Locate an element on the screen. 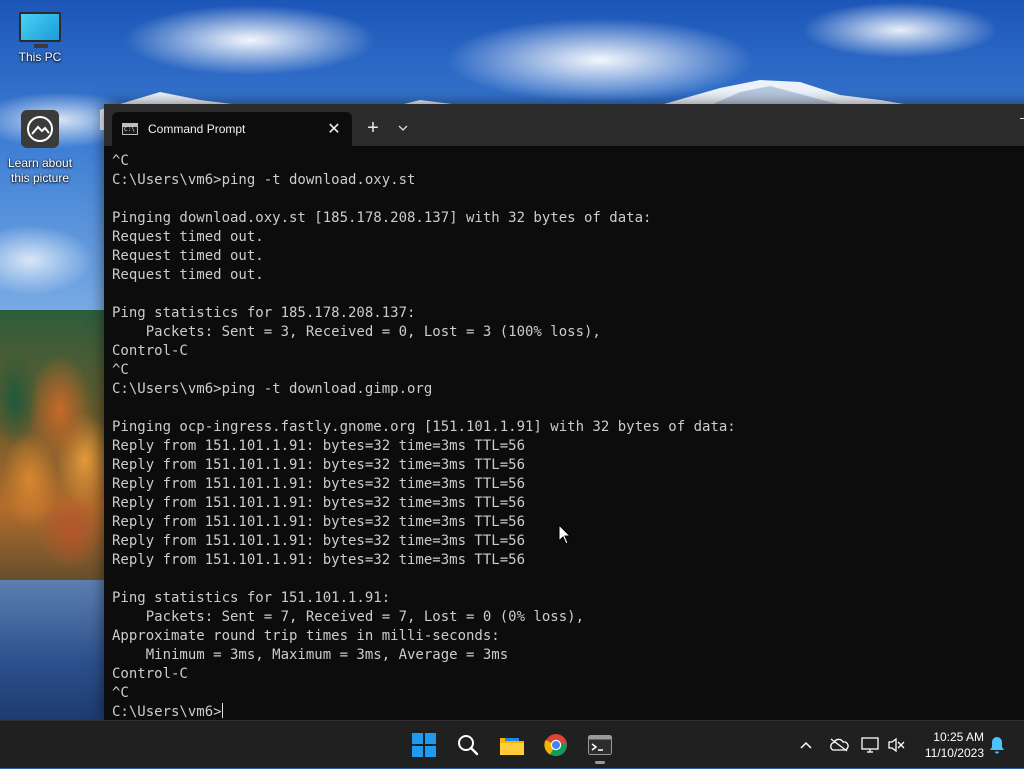 The width and height of the screenshot is (1024, 769). volume-muted-icon is located at coordinates (896, 745).